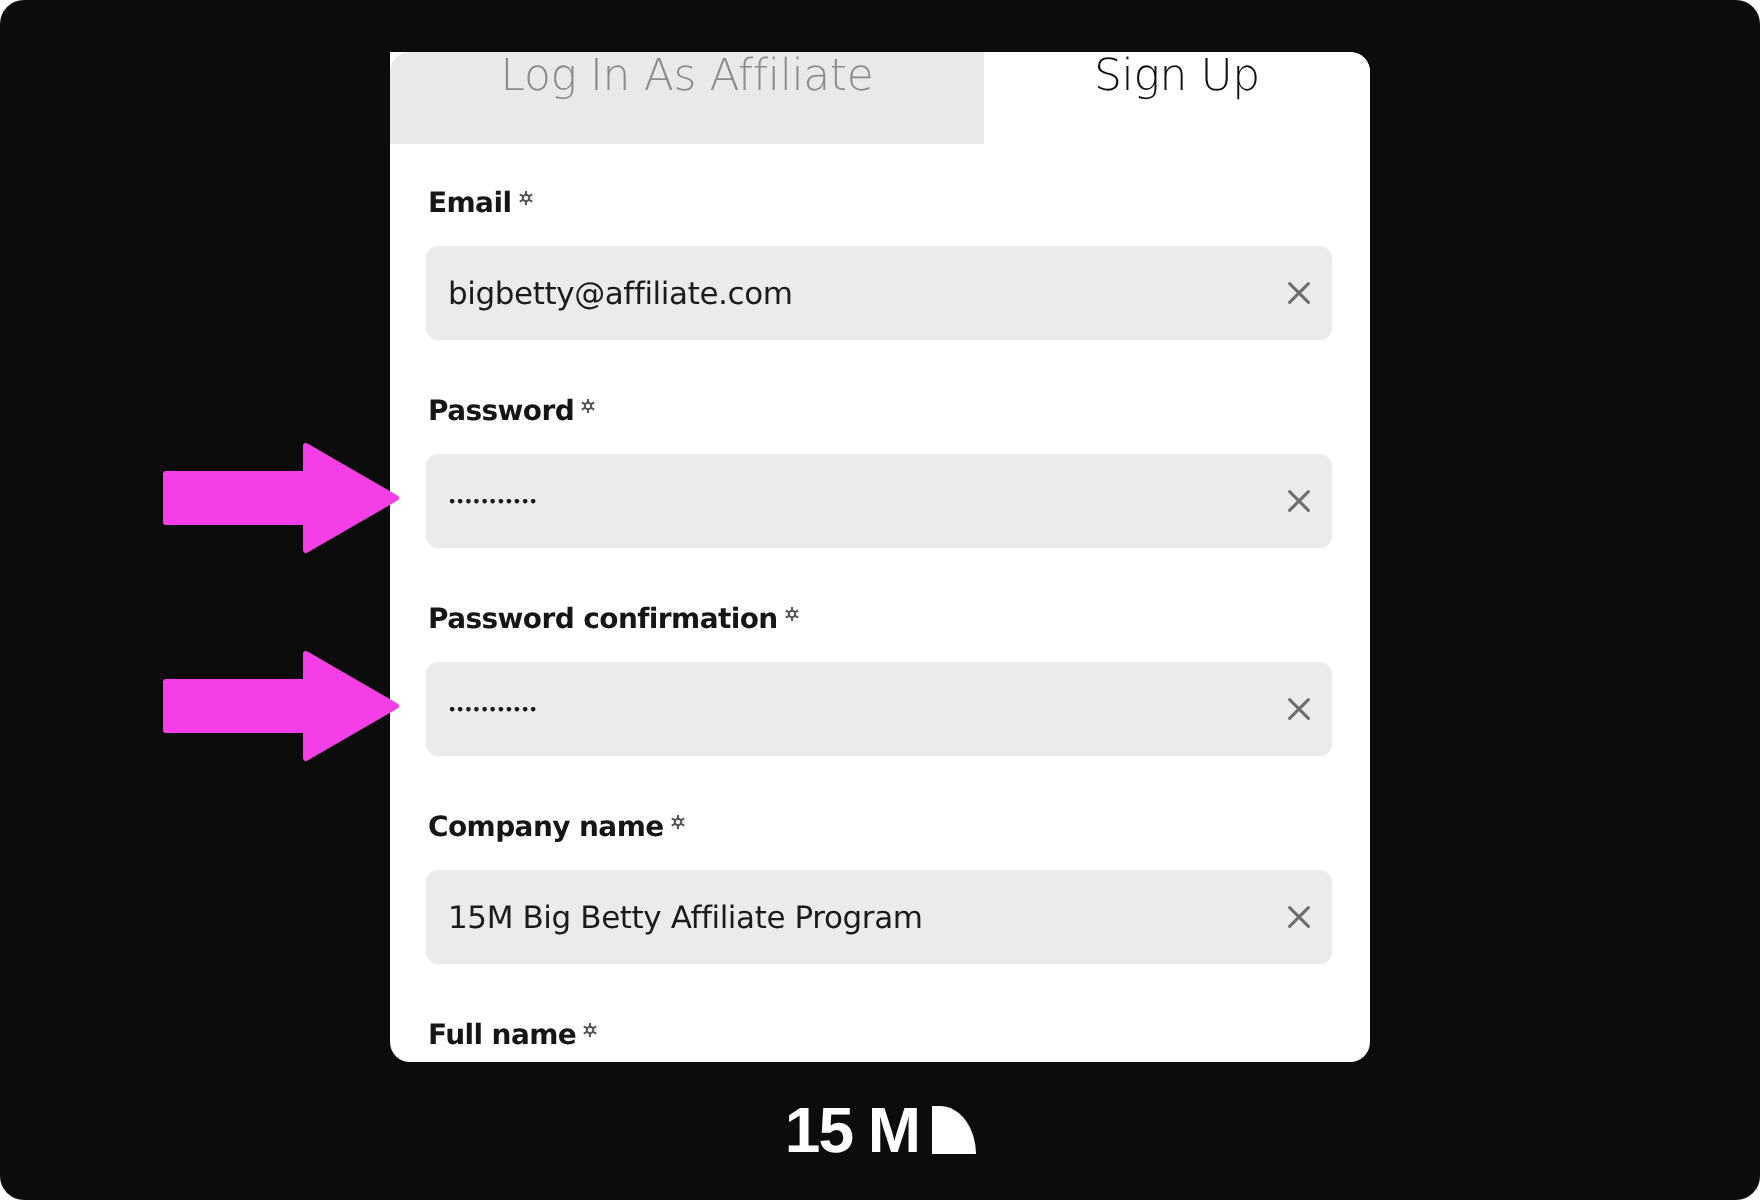 The image size is (1760, 1200). I want to click on input-field: 15M Big Betty Affiliate Program, so click(879, 917).